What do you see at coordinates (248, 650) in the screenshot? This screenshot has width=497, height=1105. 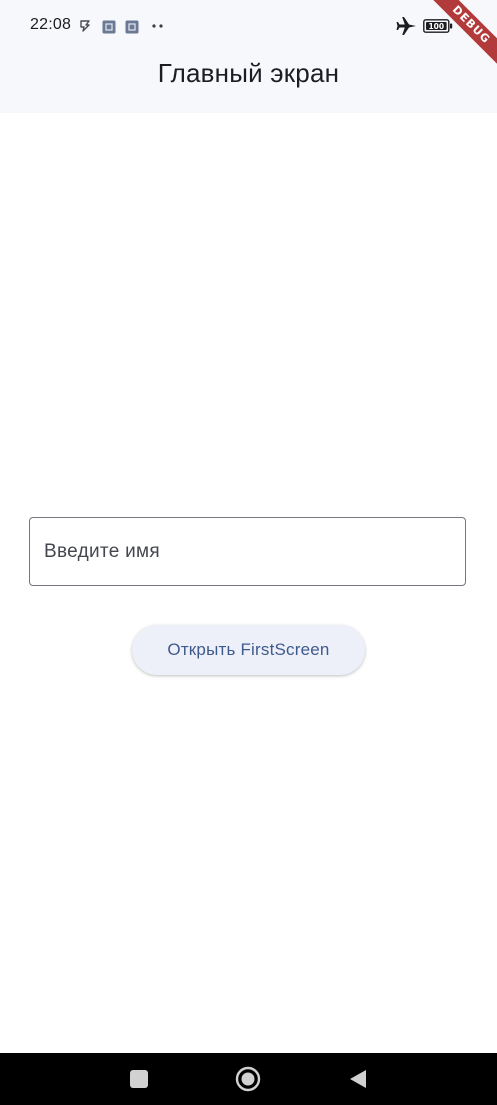 I see `open-first-screen-button: Открыть FirstScreen` at bounding box center [248, 650].